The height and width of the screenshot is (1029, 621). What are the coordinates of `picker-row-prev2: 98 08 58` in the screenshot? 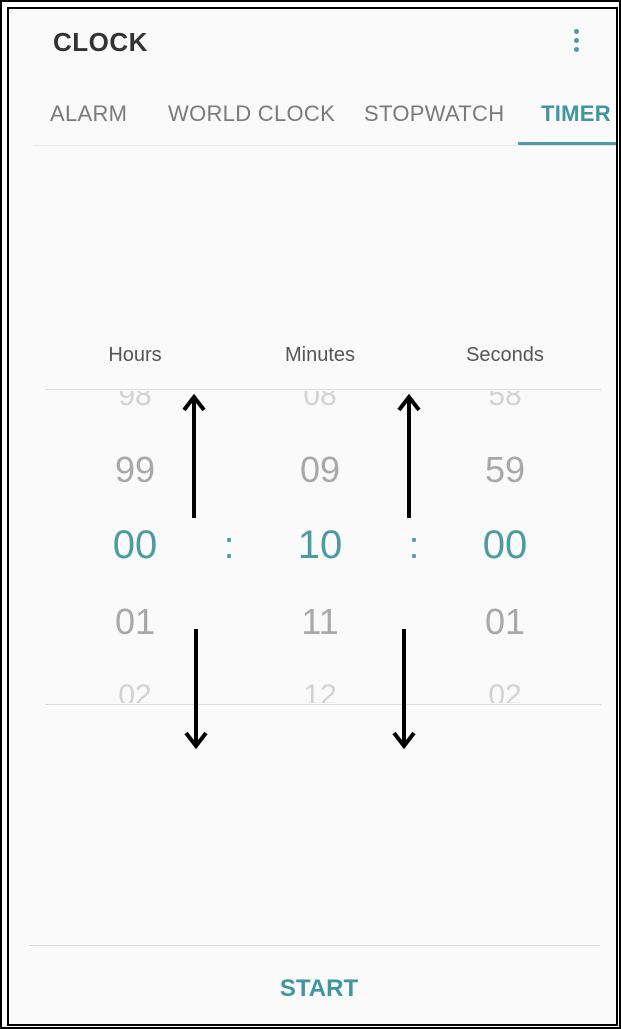 It's located at (323, 402).